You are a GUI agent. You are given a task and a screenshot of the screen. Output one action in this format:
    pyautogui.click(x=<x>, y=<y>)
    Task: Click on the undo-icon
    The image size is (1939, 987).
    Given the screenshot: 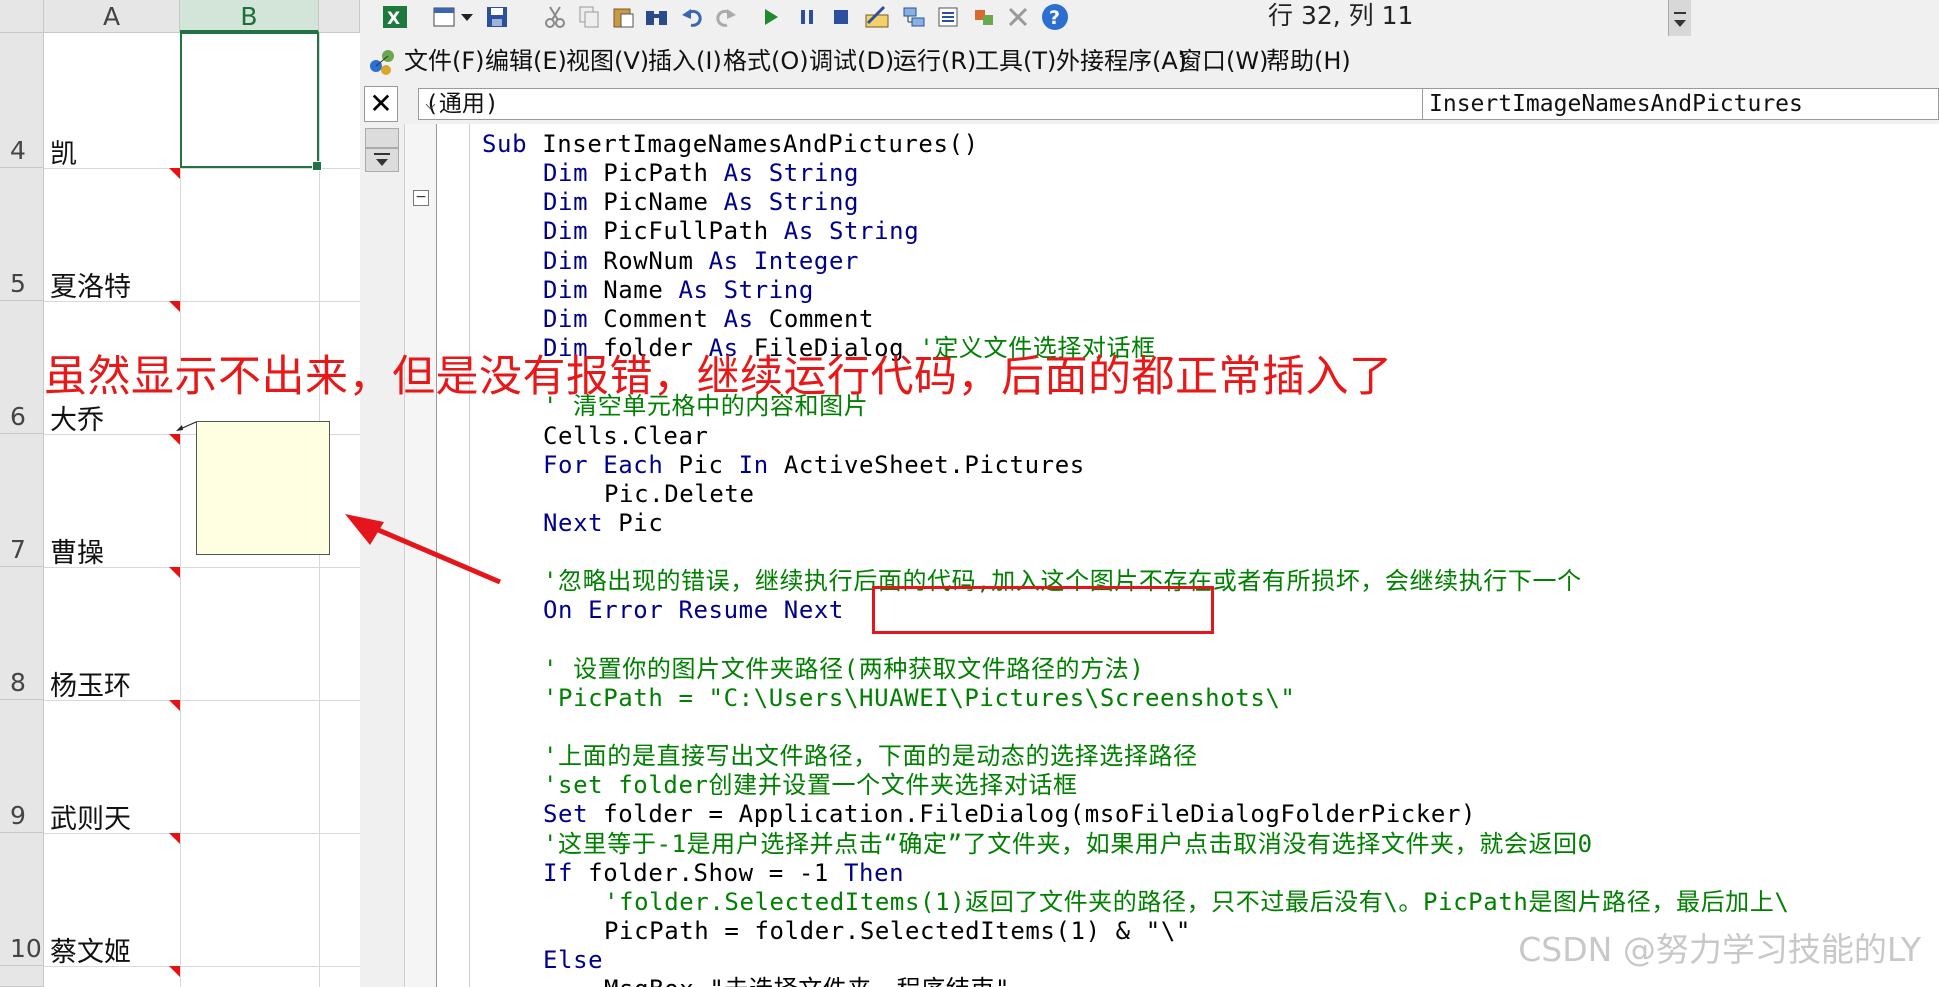 What is the action you would take?
    pyautogui.click(x=693, y=17)
    